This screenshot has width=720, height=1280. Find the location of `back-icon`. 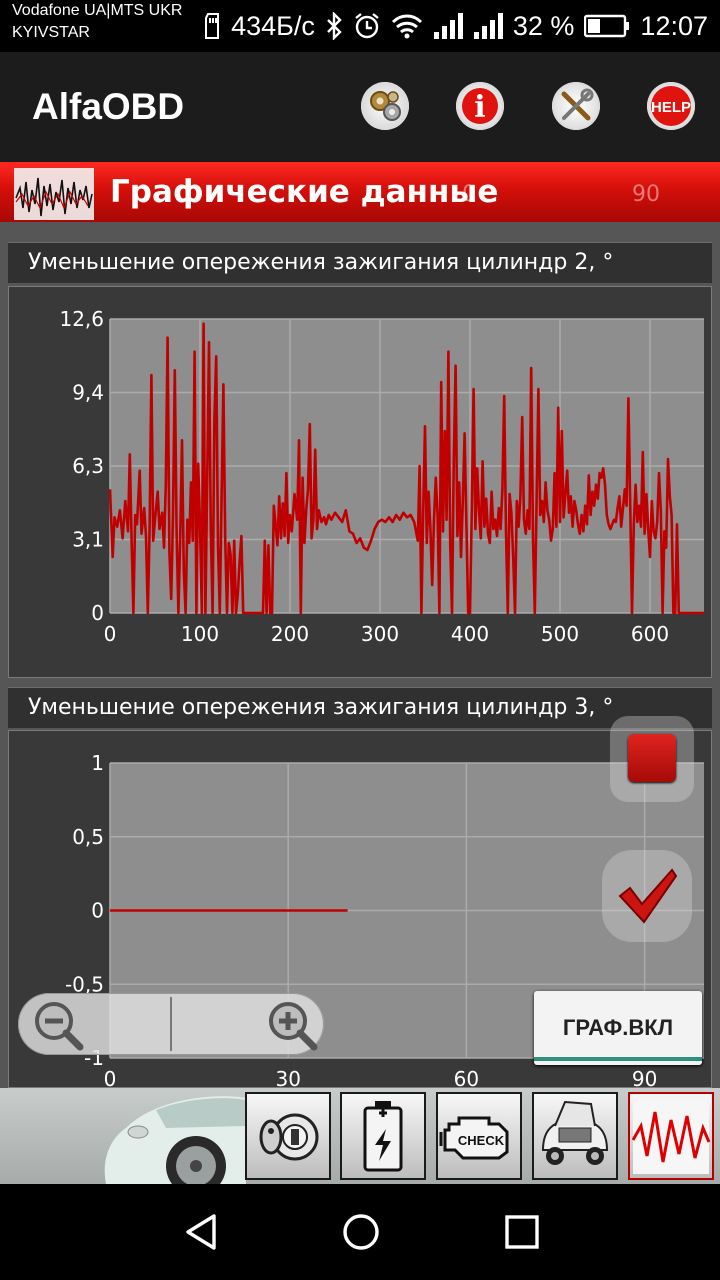

back-icon is located at coordinates (202, 1232).